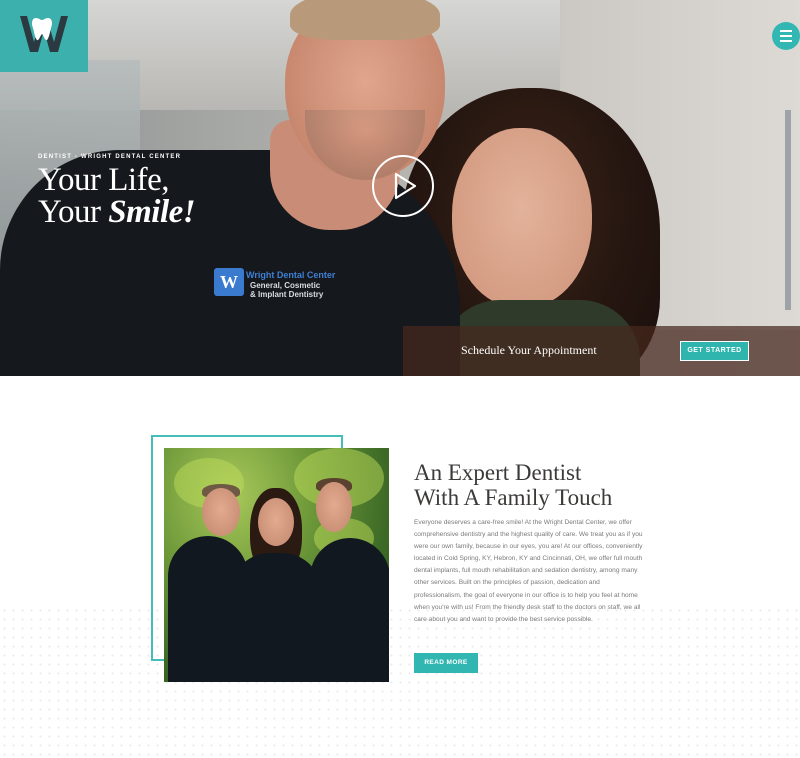 This screenshot has height=758, width=800. I want to click on hamburger-menu-button, so click(786, 36).